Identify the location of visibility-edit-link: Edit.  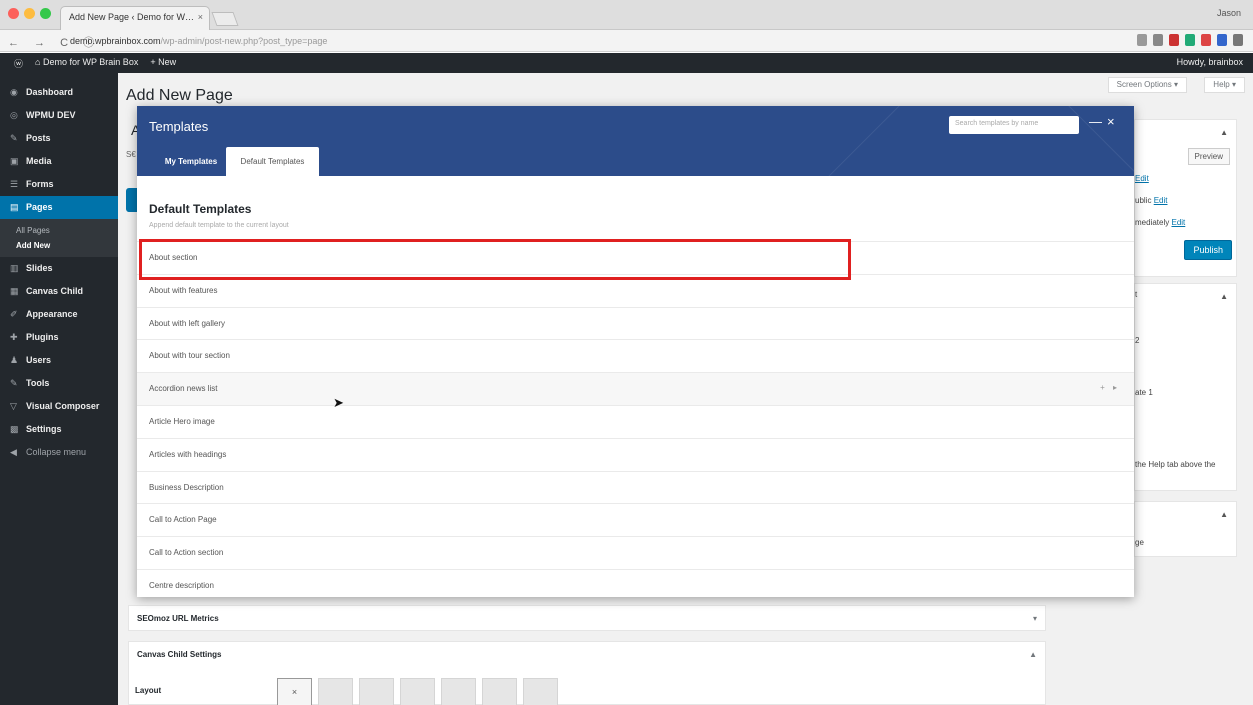
(1161, 200).